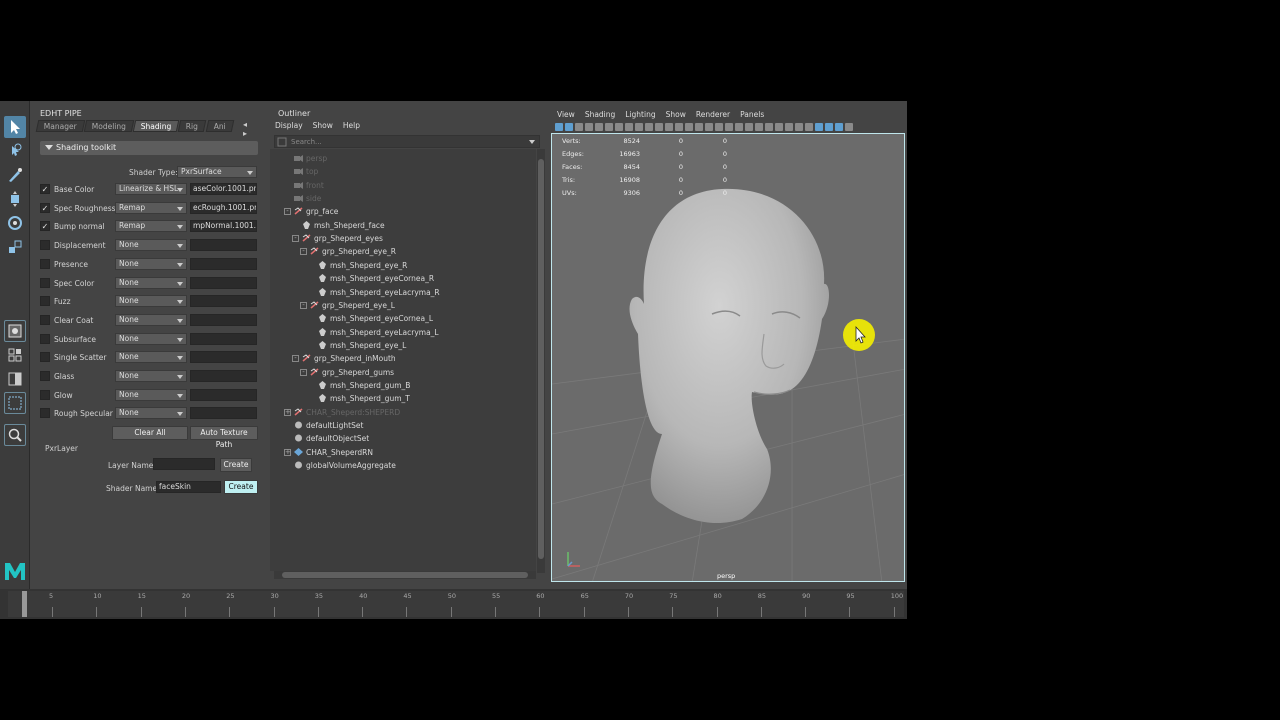 This screenshot has width=1280, height=720. Describe the element at coordinates (151, 413) in the screenshot. I see `rough-specular-mode-dropdown: None` at that location.